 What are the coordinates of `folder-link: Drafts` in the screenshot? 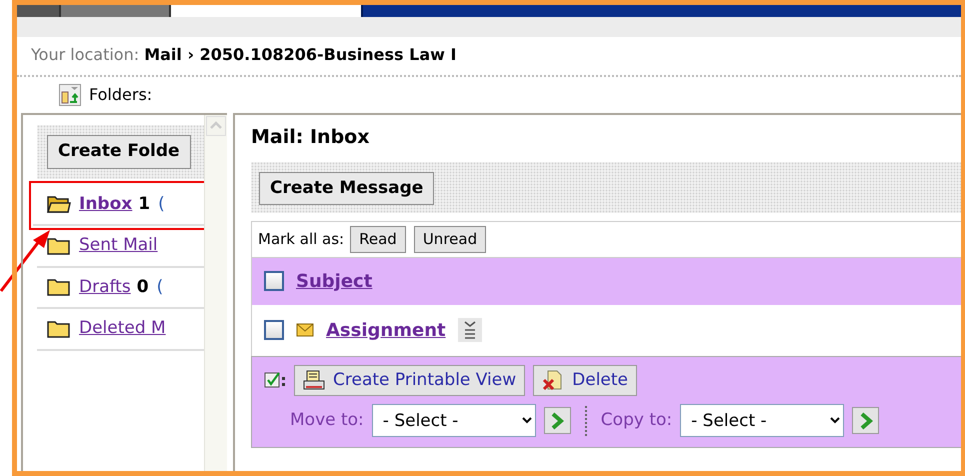 It's located at (105, 287).